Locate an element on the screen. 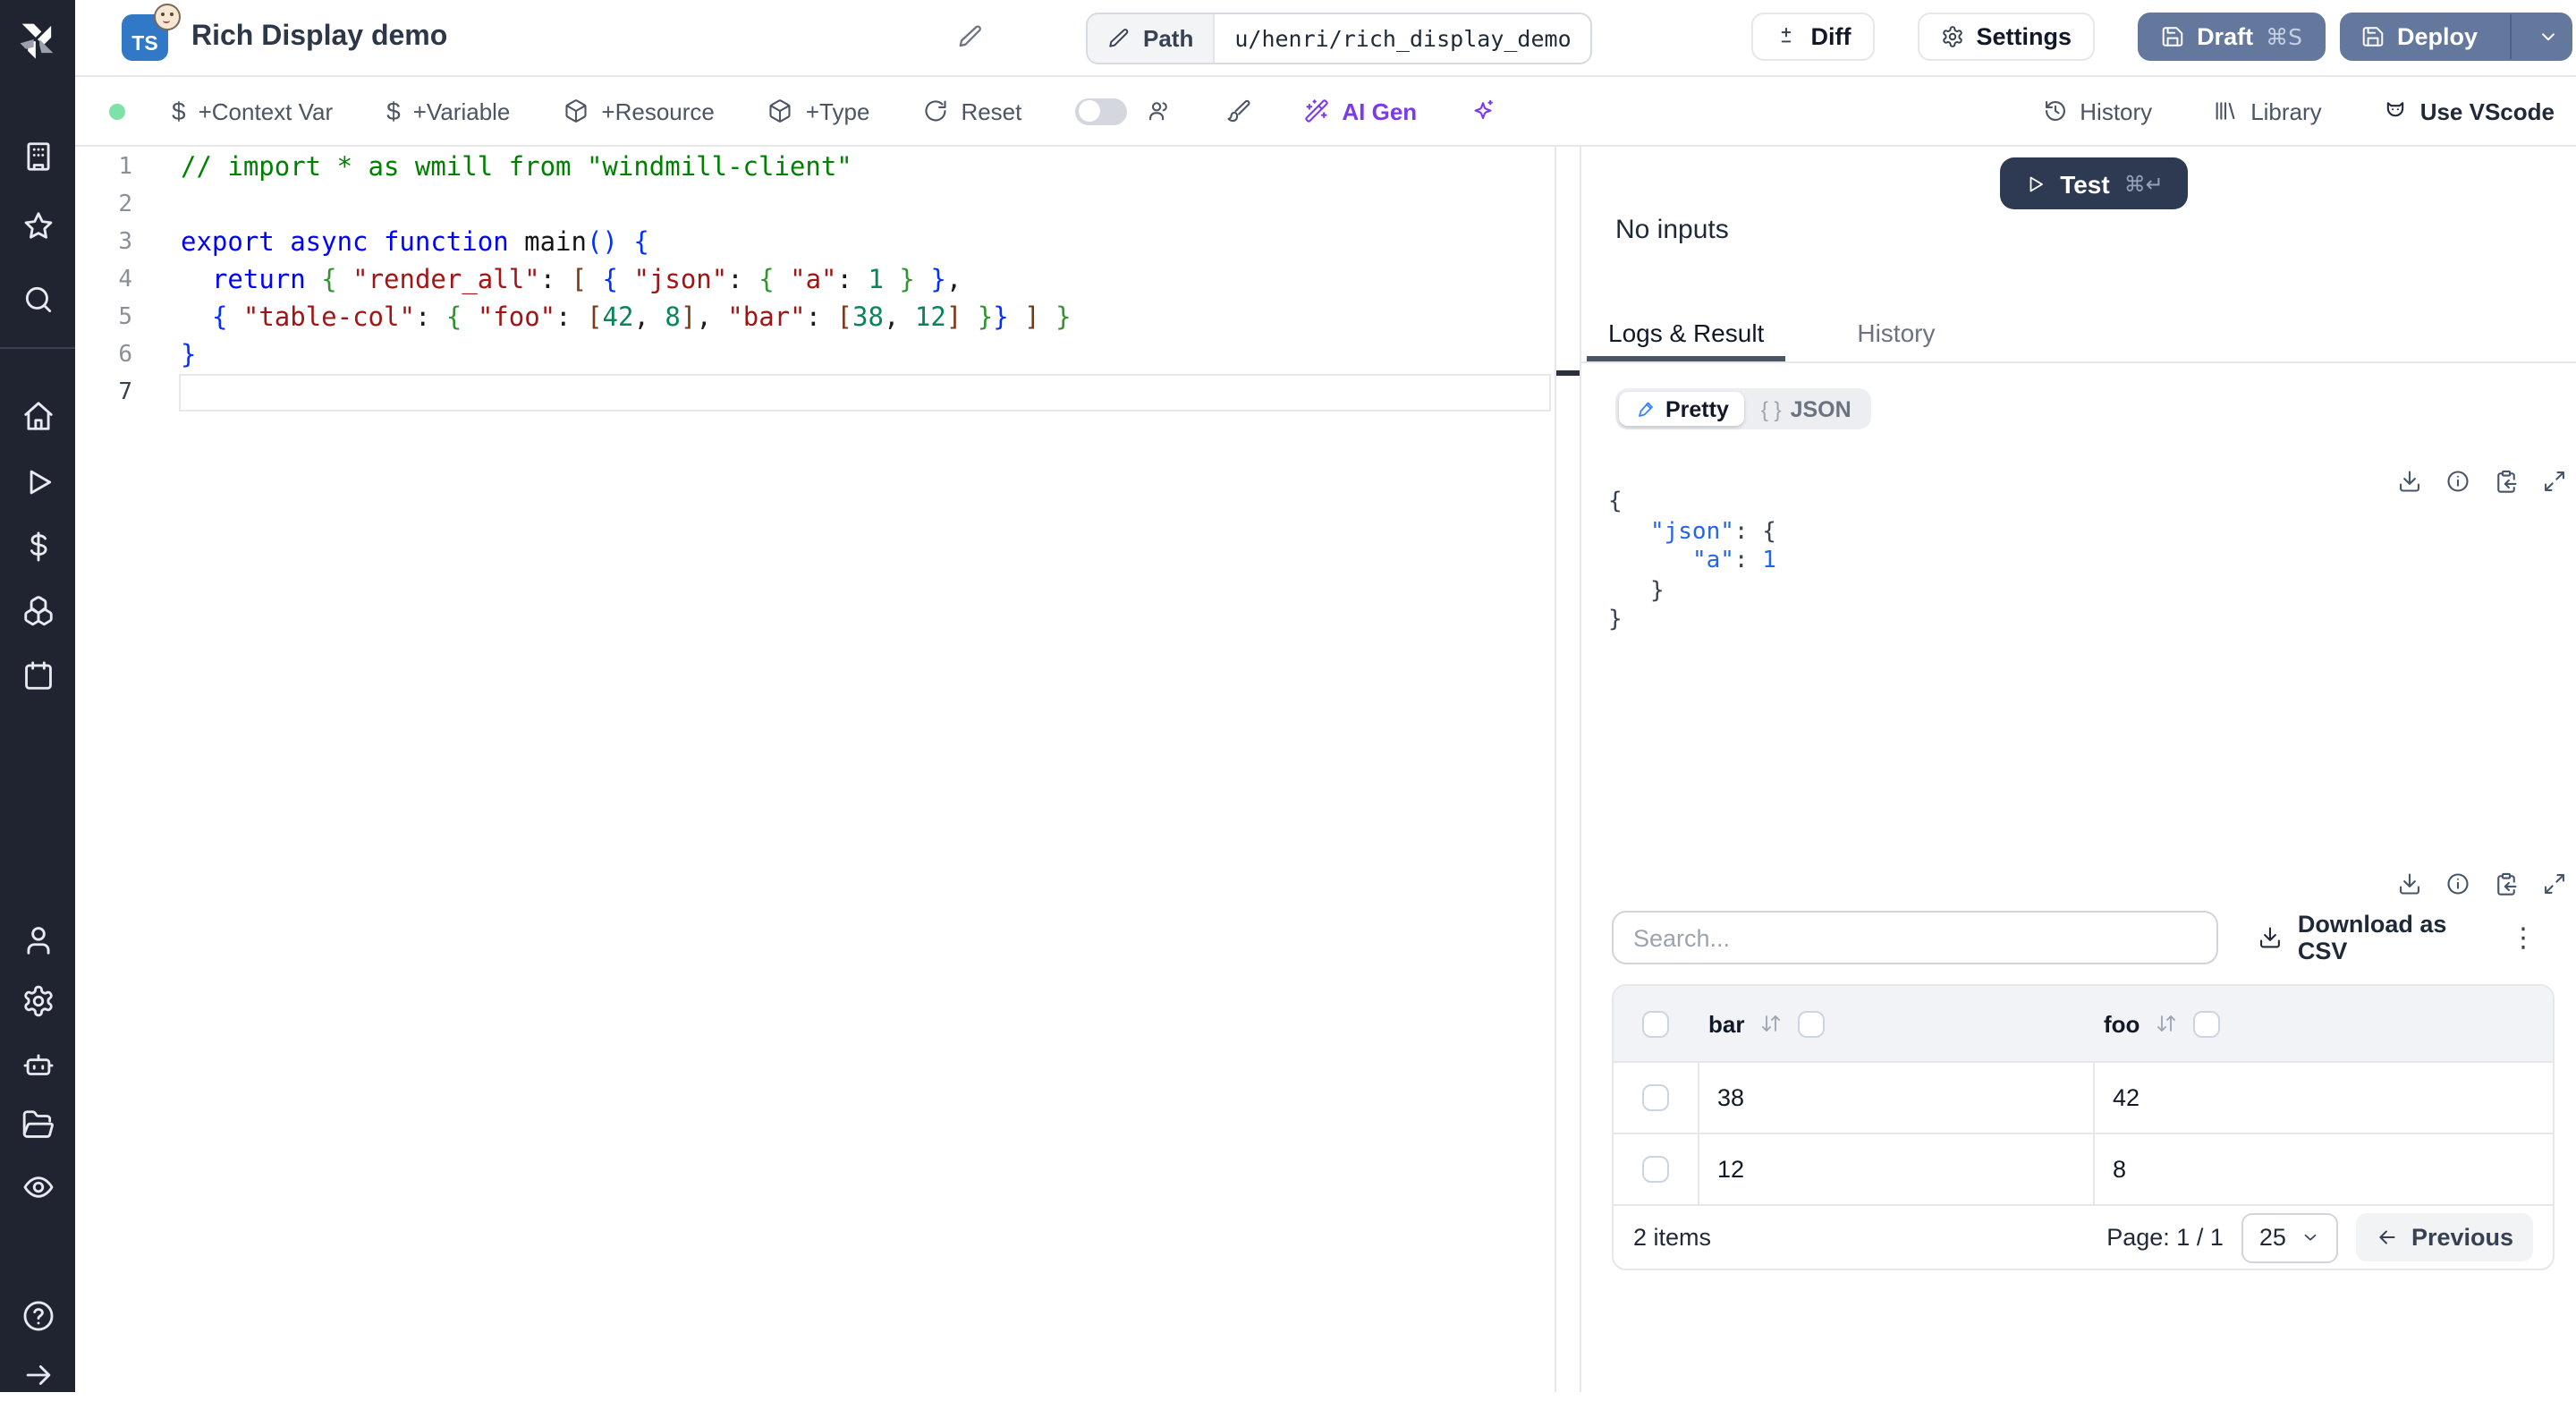 The width and height of the screenshot is (2576, 1401). sidebar-item-runs is located at coordinates (37, 481).